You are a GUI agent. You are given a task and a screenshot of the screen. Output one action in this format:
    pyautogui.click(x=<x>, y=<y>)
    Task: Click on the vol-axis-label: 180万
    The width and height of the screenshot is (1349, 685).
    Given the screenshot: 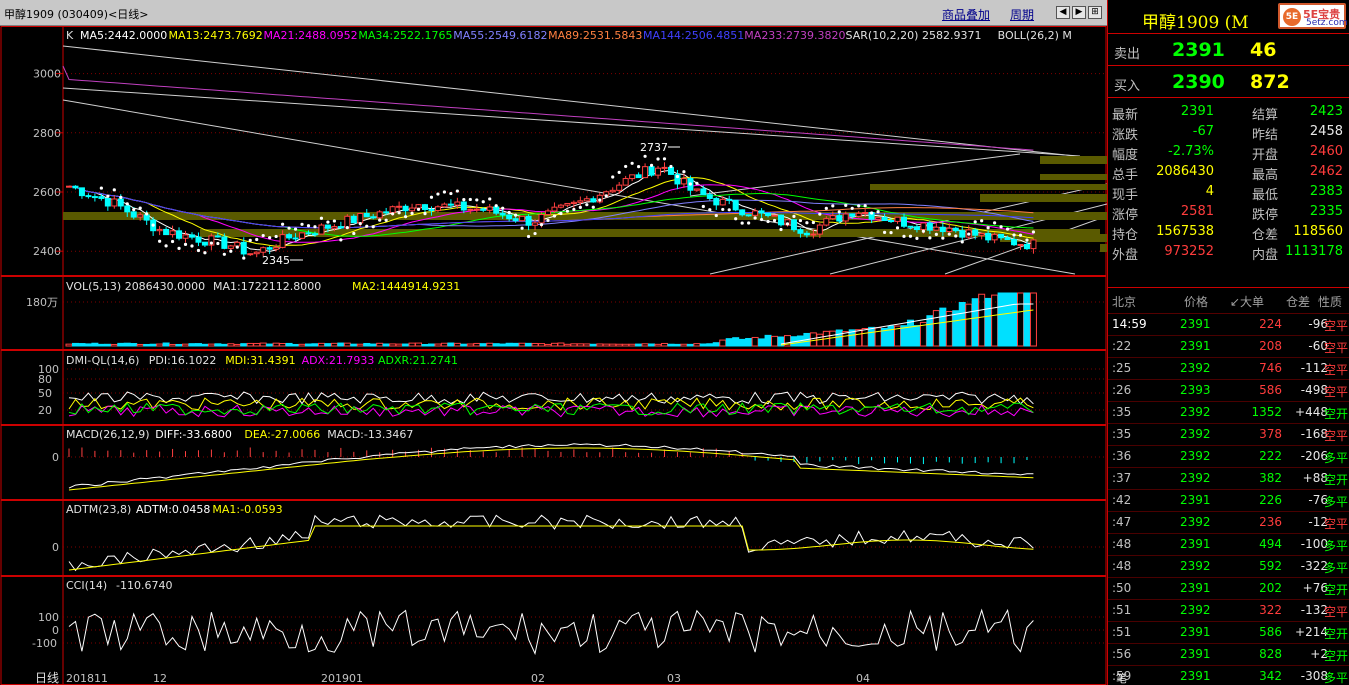 What is the action you would take?
    pyautogui.click(x=42, y=302)
    